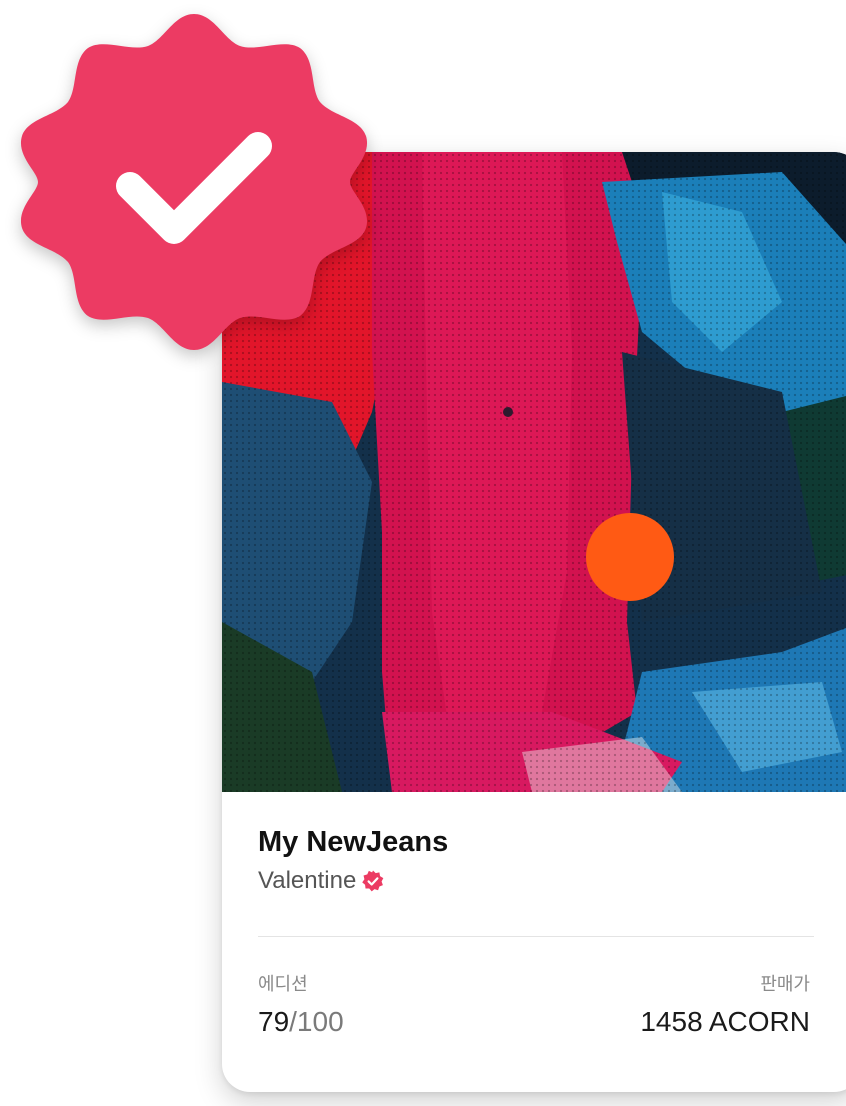  I want to click on price-value: 1458 ACORN, so click(725, 1021).